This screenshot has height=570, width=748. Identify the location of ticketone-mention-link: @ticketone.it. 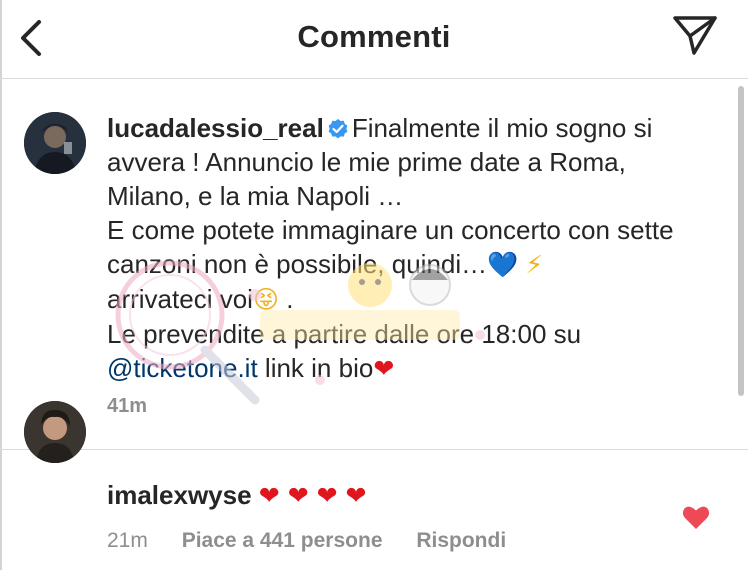
(182, 368).